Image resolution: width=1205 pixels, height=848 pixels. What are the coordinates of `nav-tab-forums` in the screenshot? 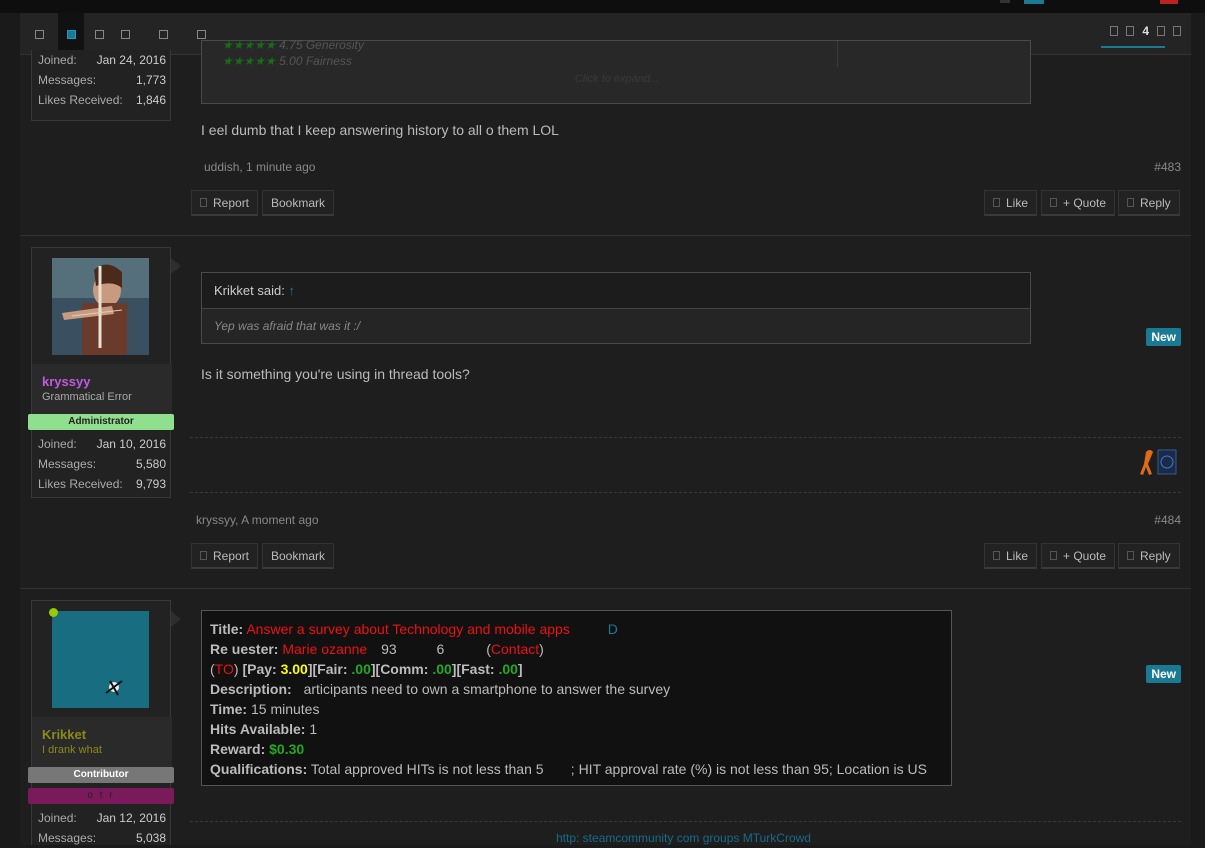 It's located at (71, 34).